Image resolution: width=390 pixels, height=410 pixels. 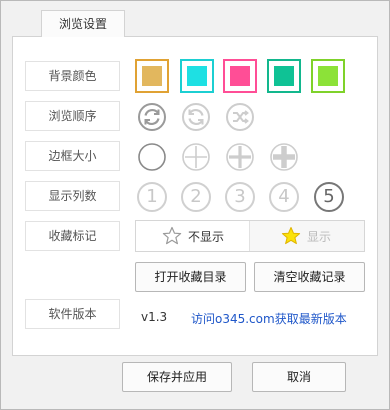 I want to click on fav-show-label: 显示, so click(x=319, y=237).